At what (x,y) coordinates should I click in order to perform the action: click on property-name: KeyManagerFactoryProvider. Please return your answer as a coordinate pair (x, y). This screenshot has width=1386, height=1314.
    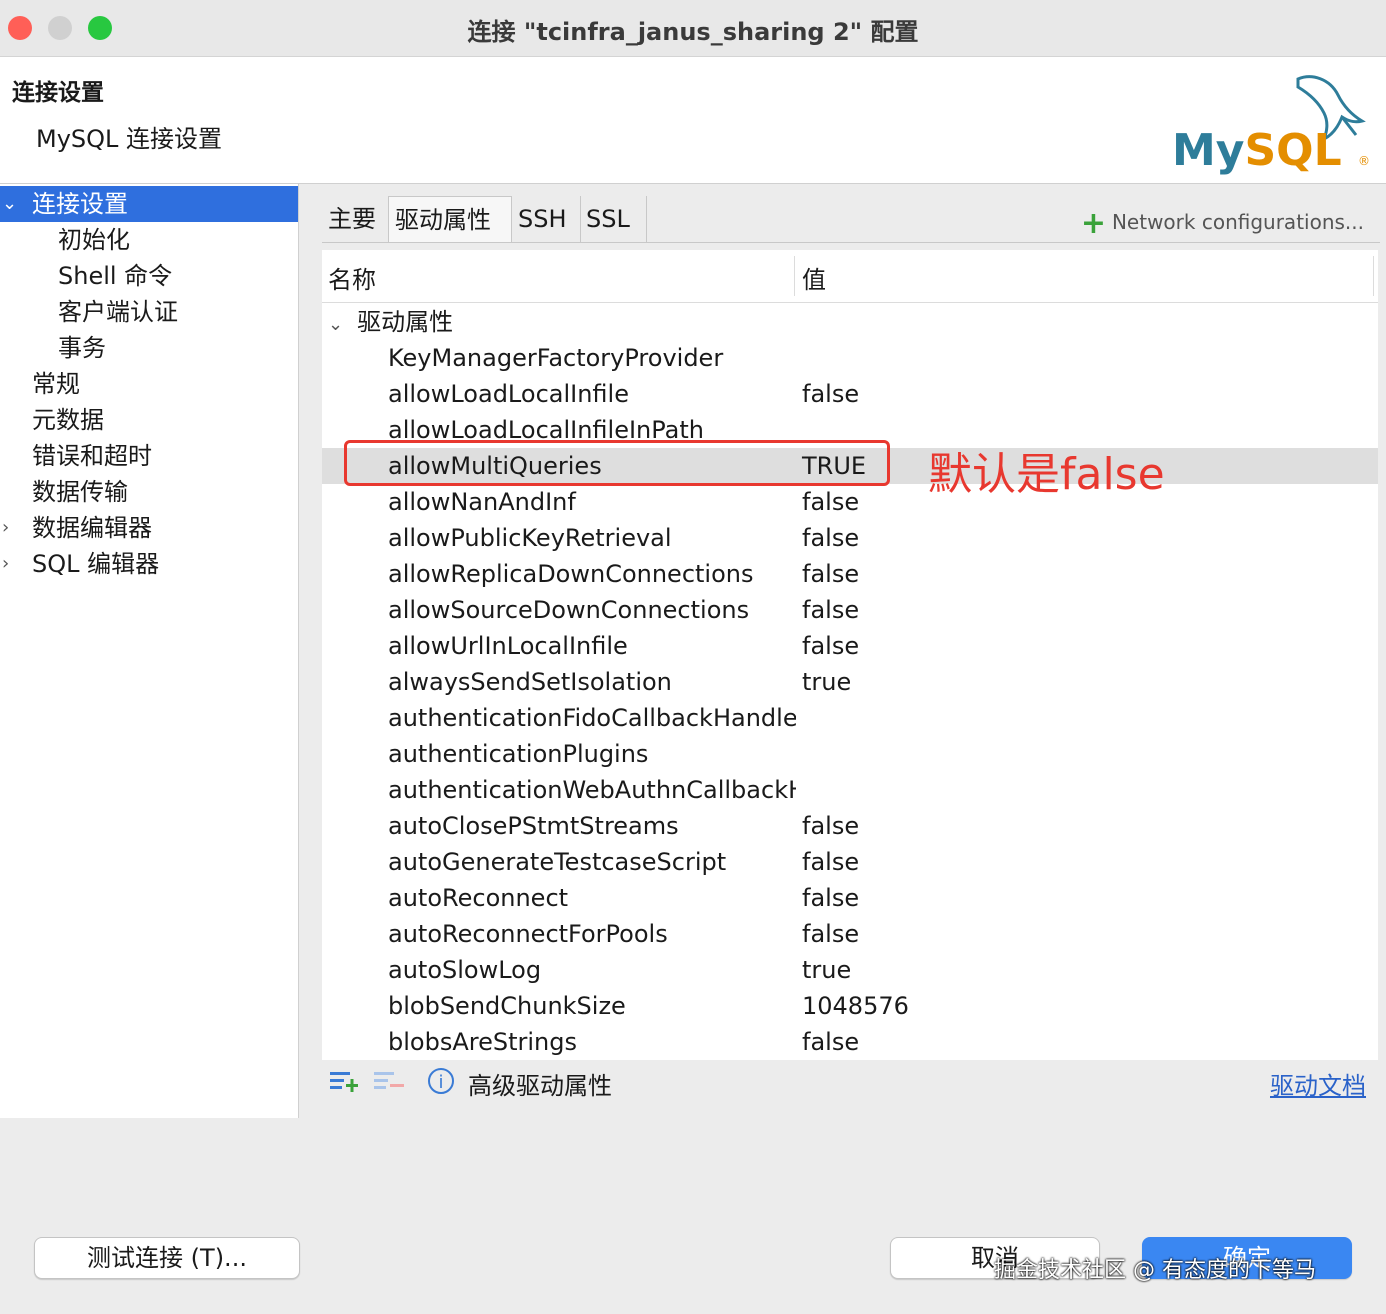
    Looking at the image, I should click on (556, 358).